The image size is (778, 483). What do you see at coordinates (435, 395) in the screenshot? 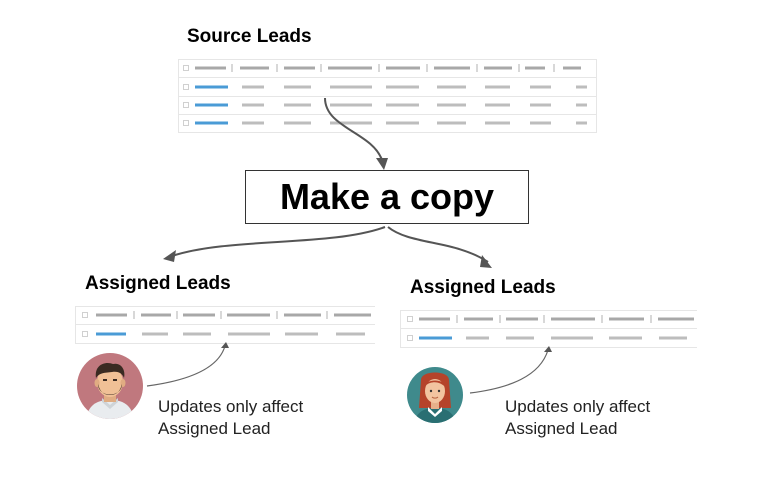
I see `female-user-avatar` at bounding box center [435, 395].